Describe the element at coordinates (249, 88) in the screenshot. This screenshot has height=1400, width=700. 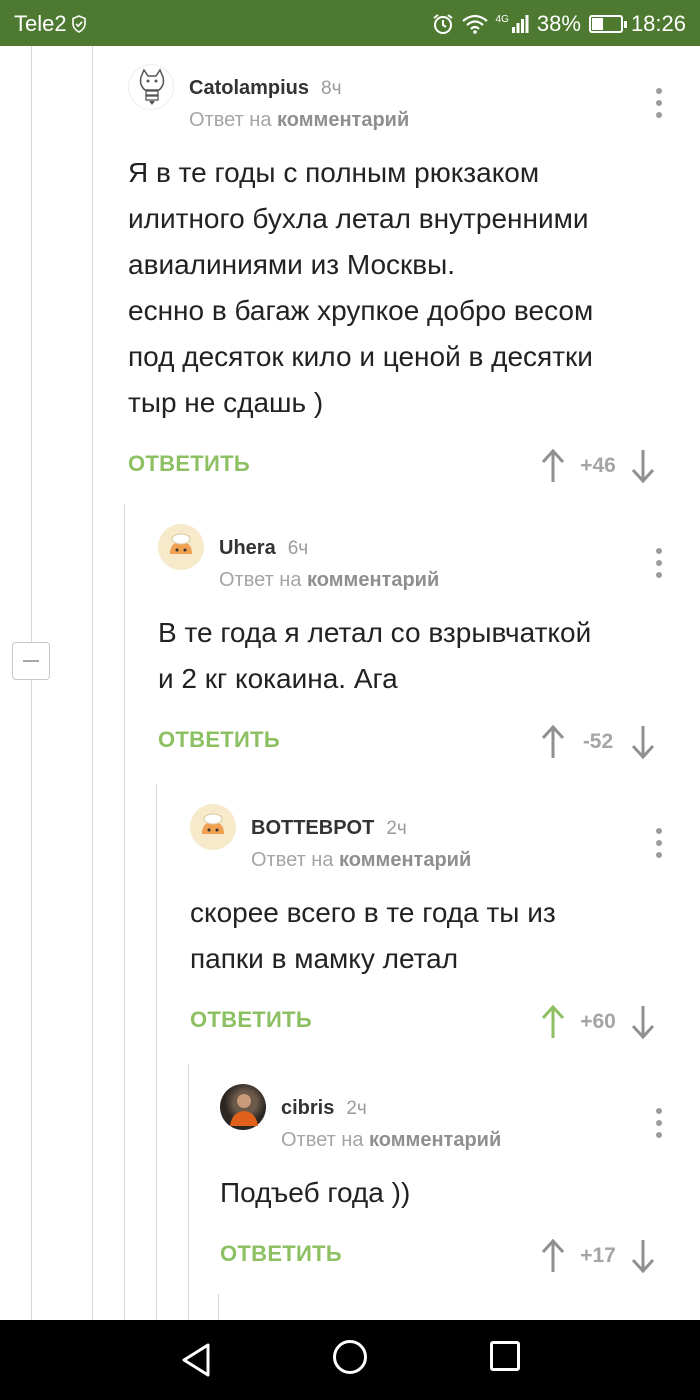
I see `comment-author: Catolampius` at that location.